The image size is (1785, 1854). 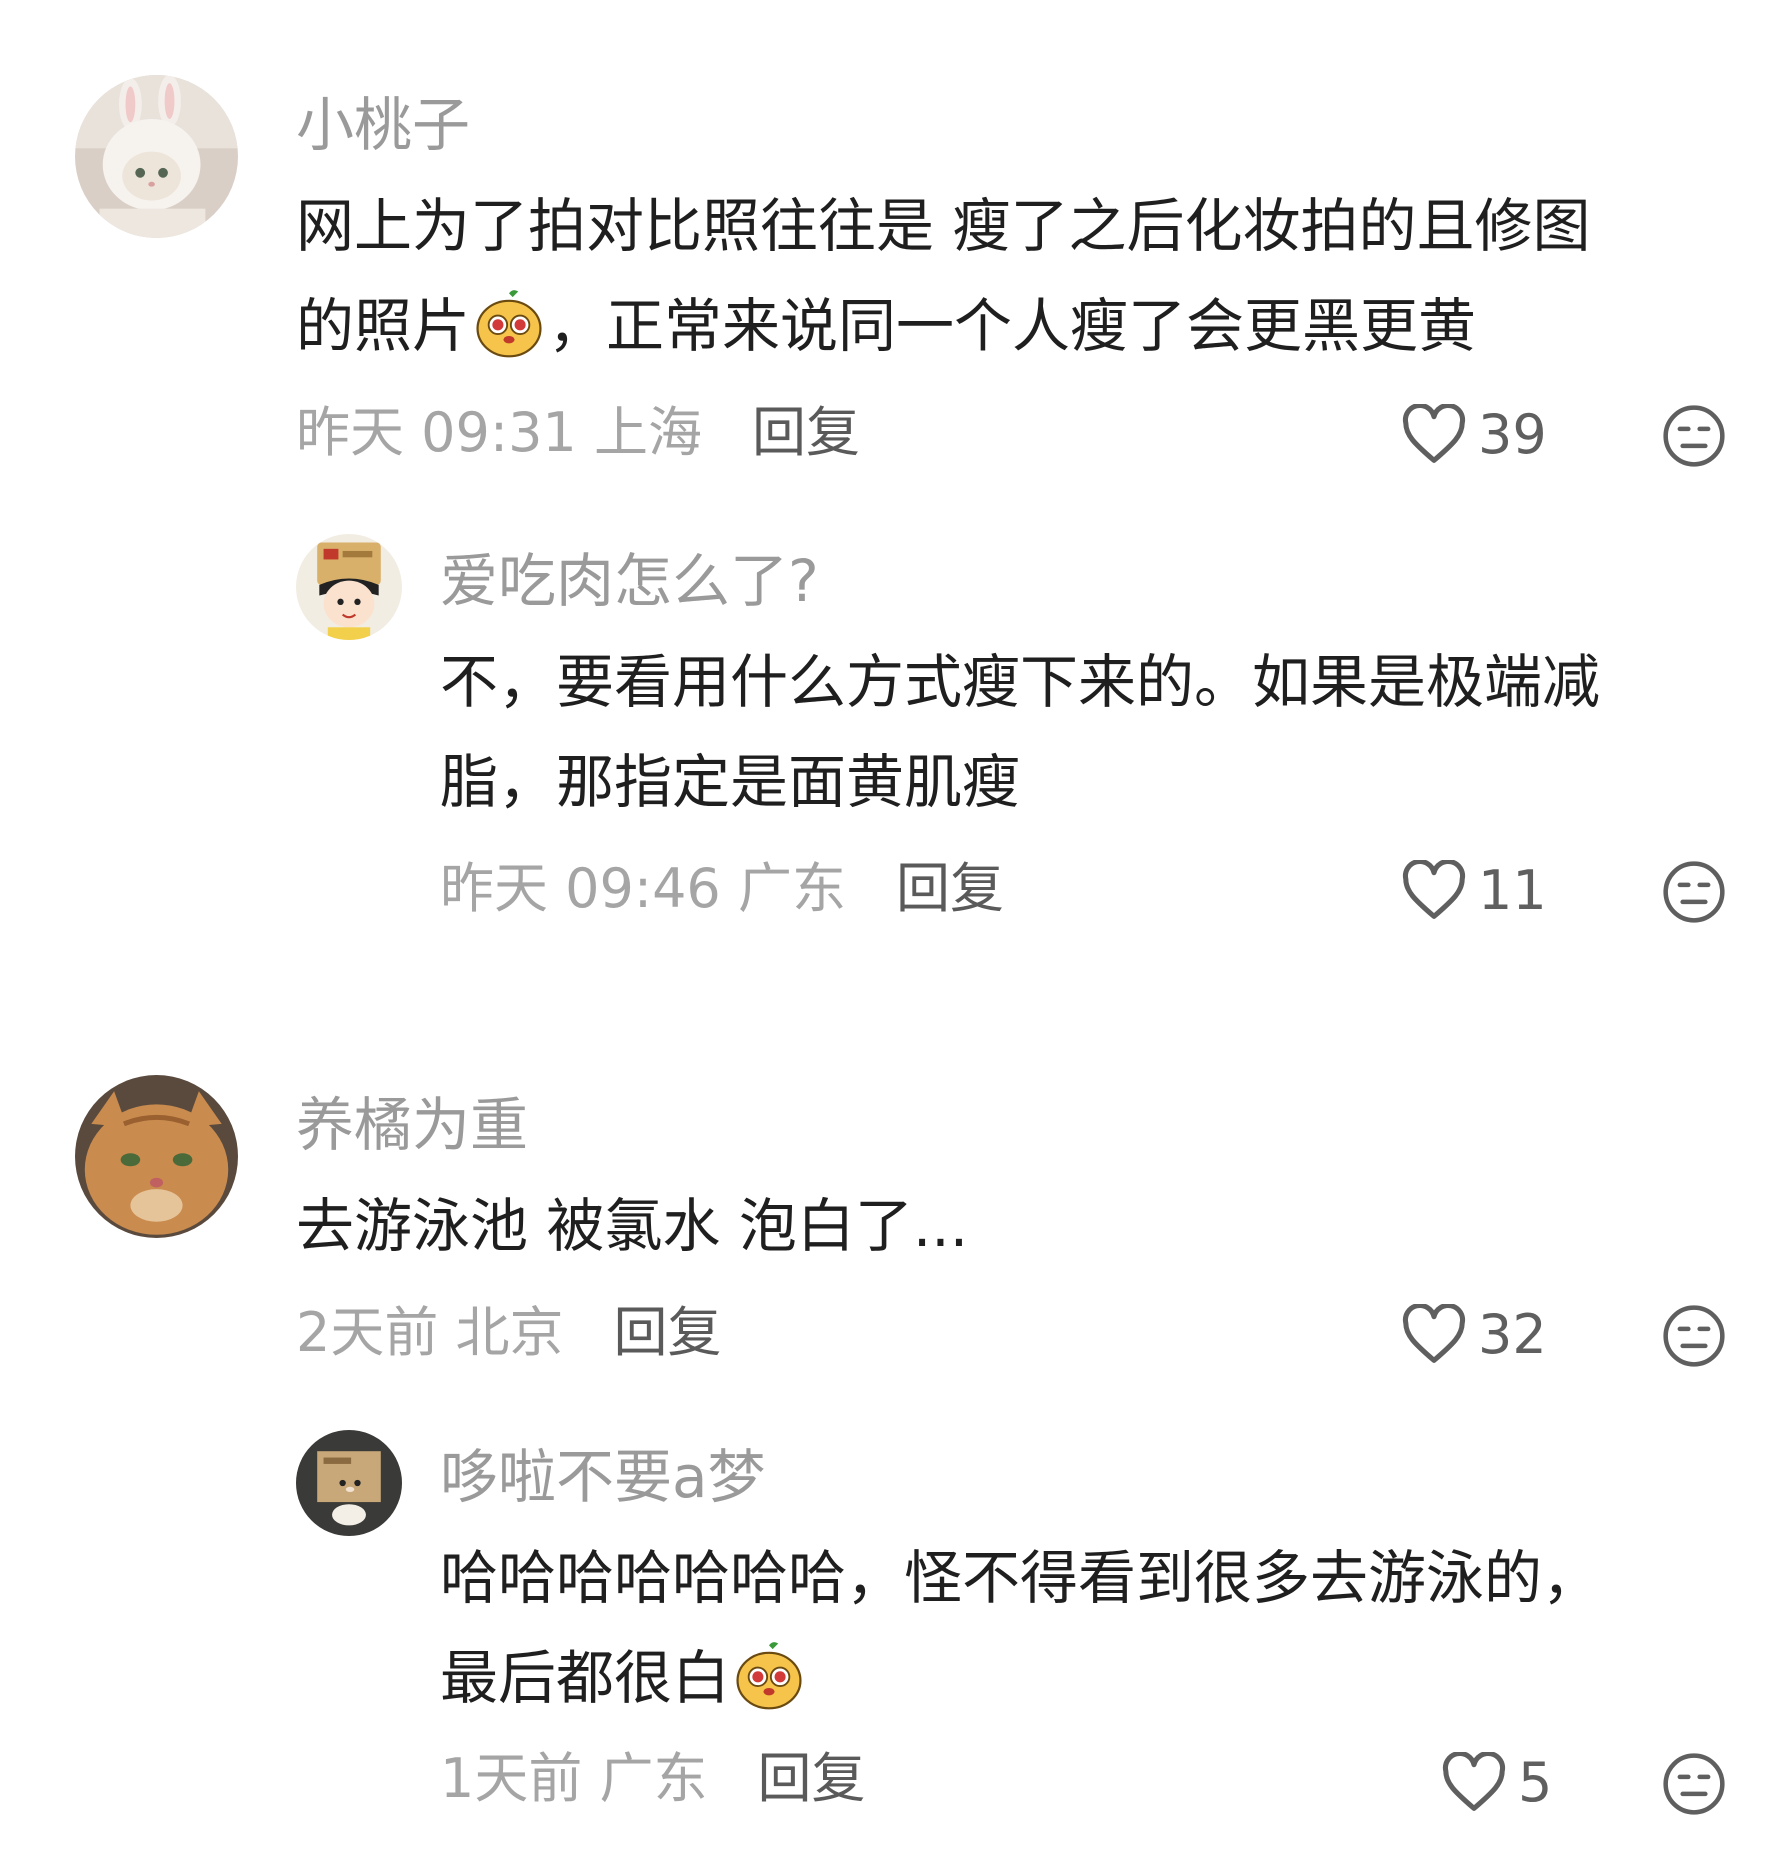 I want to click on like-count: 39, so click(x=1512, y=434).